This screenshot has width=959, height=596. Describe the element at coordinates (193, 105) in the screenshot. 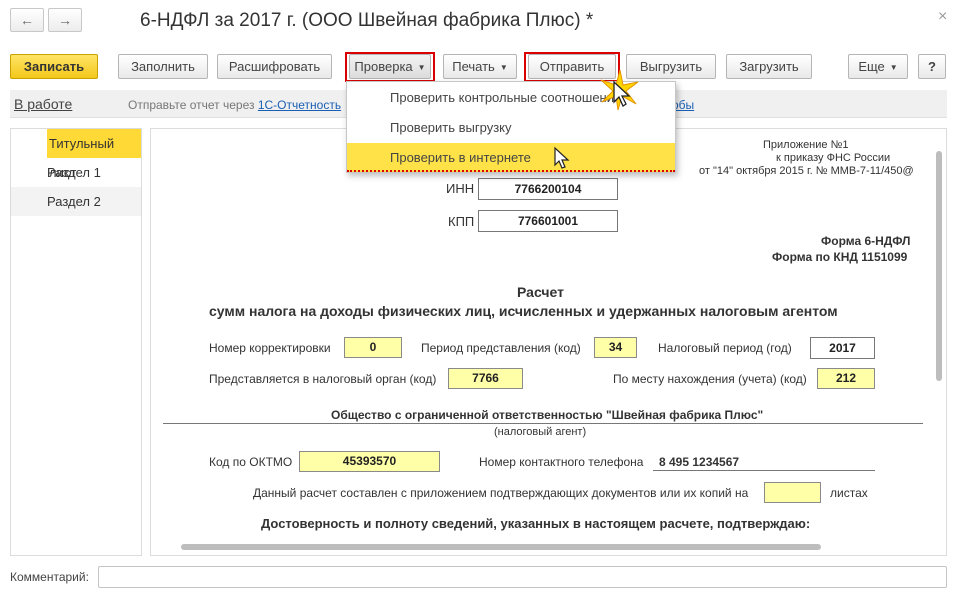

I see `send-hint-text: Отправьте отчет через` at that location.